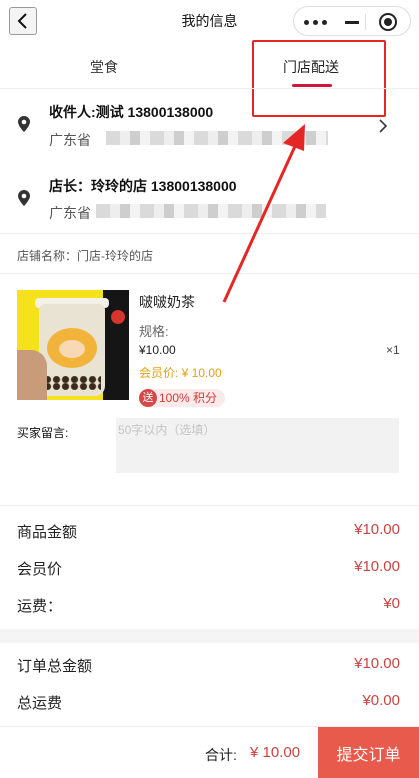  I want to click on store-owner-province: 广东省, so click(70, 213).